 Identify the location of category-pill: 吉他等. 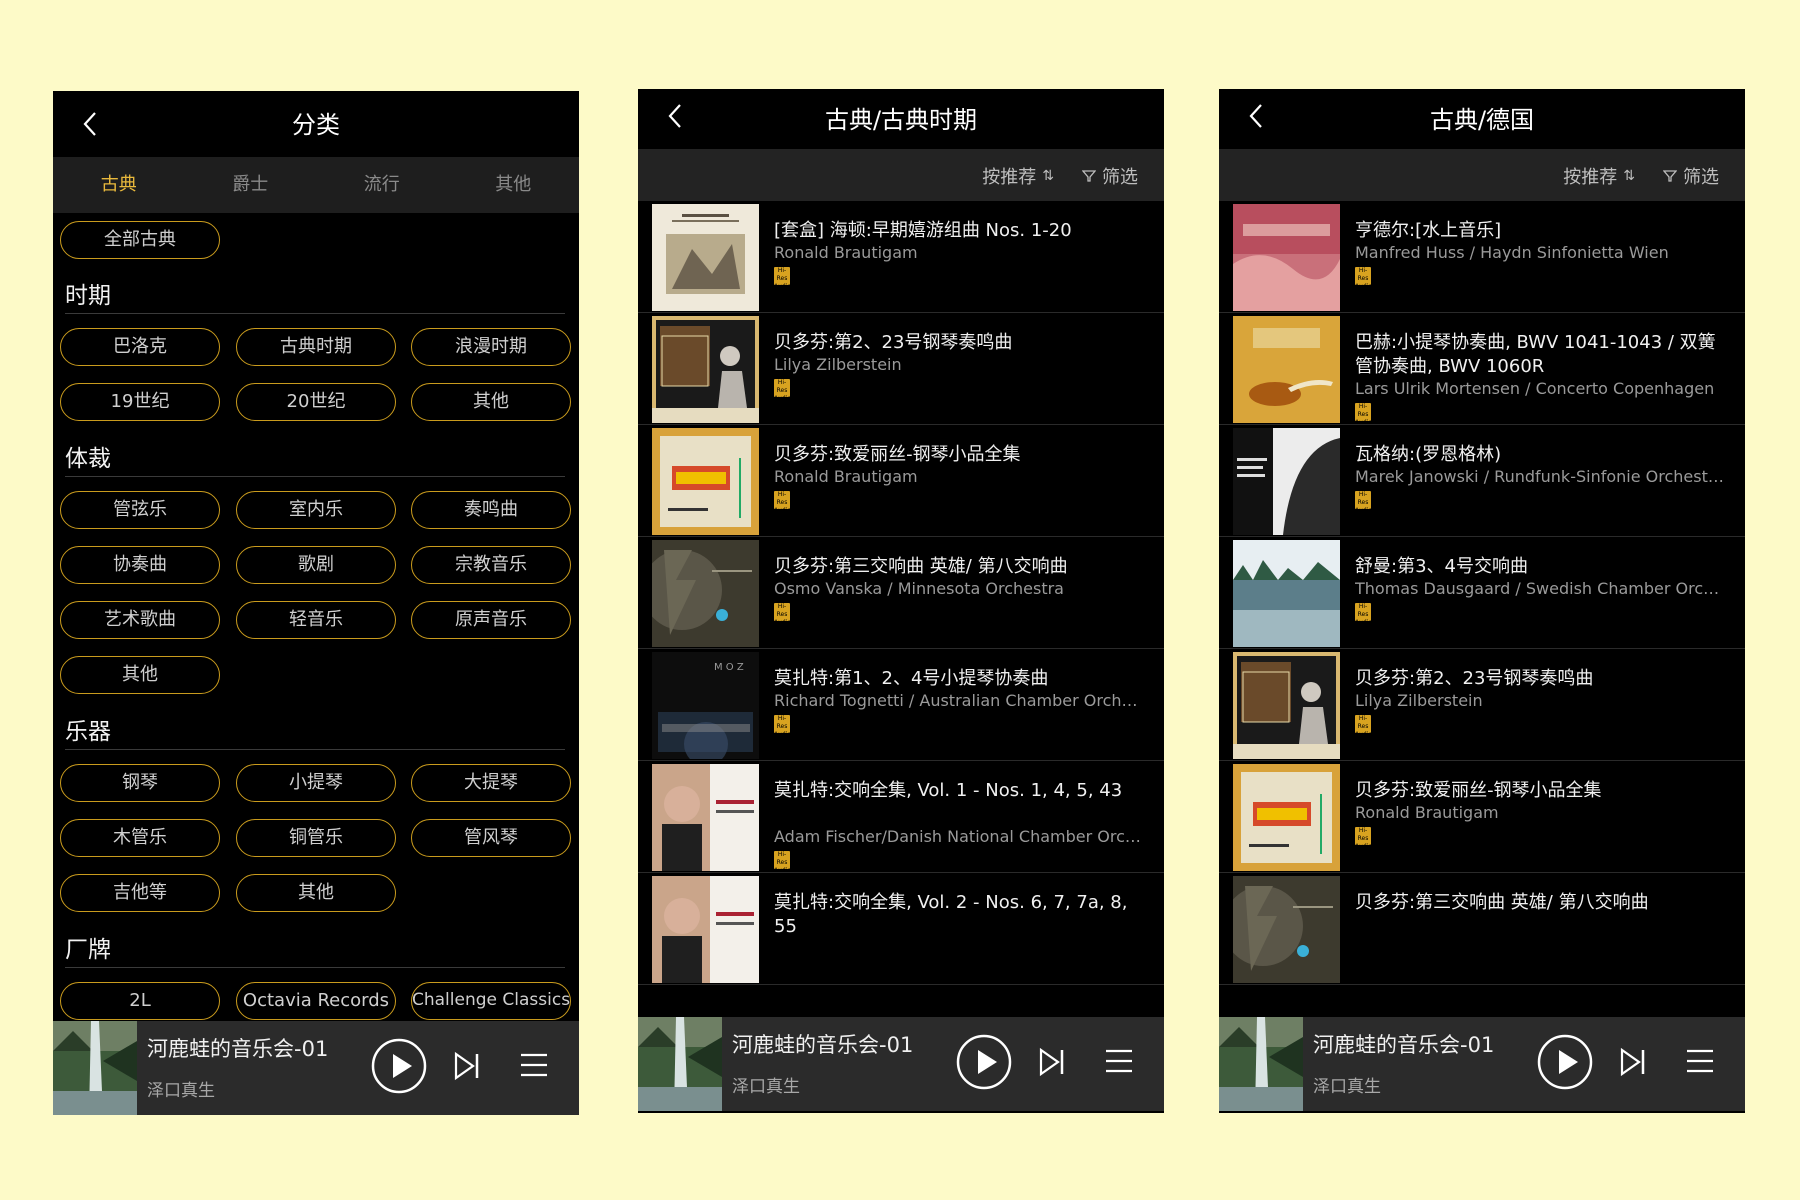
(140, 893).